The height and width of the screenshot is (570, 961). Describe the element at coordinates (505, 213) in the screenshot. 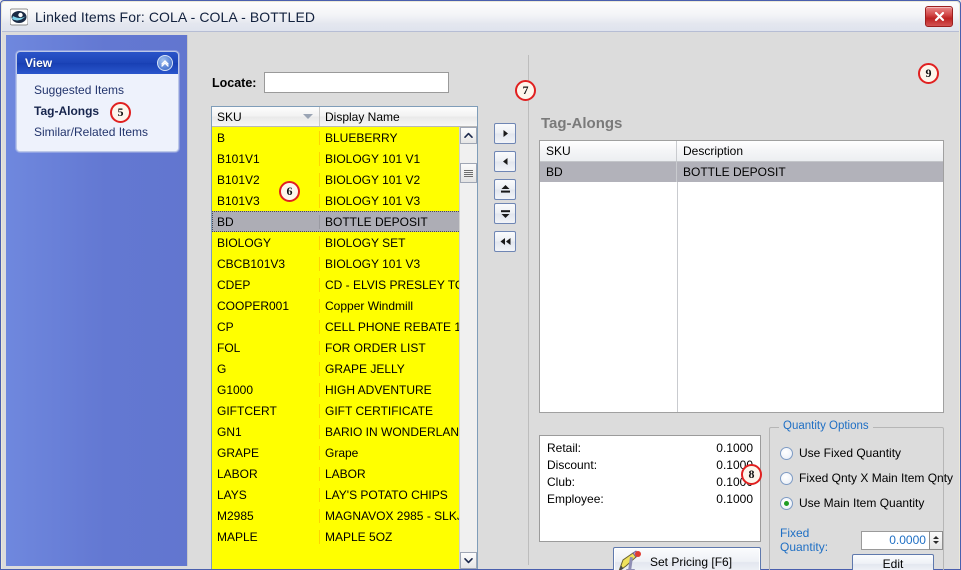

I see `move-down-button` at that location.